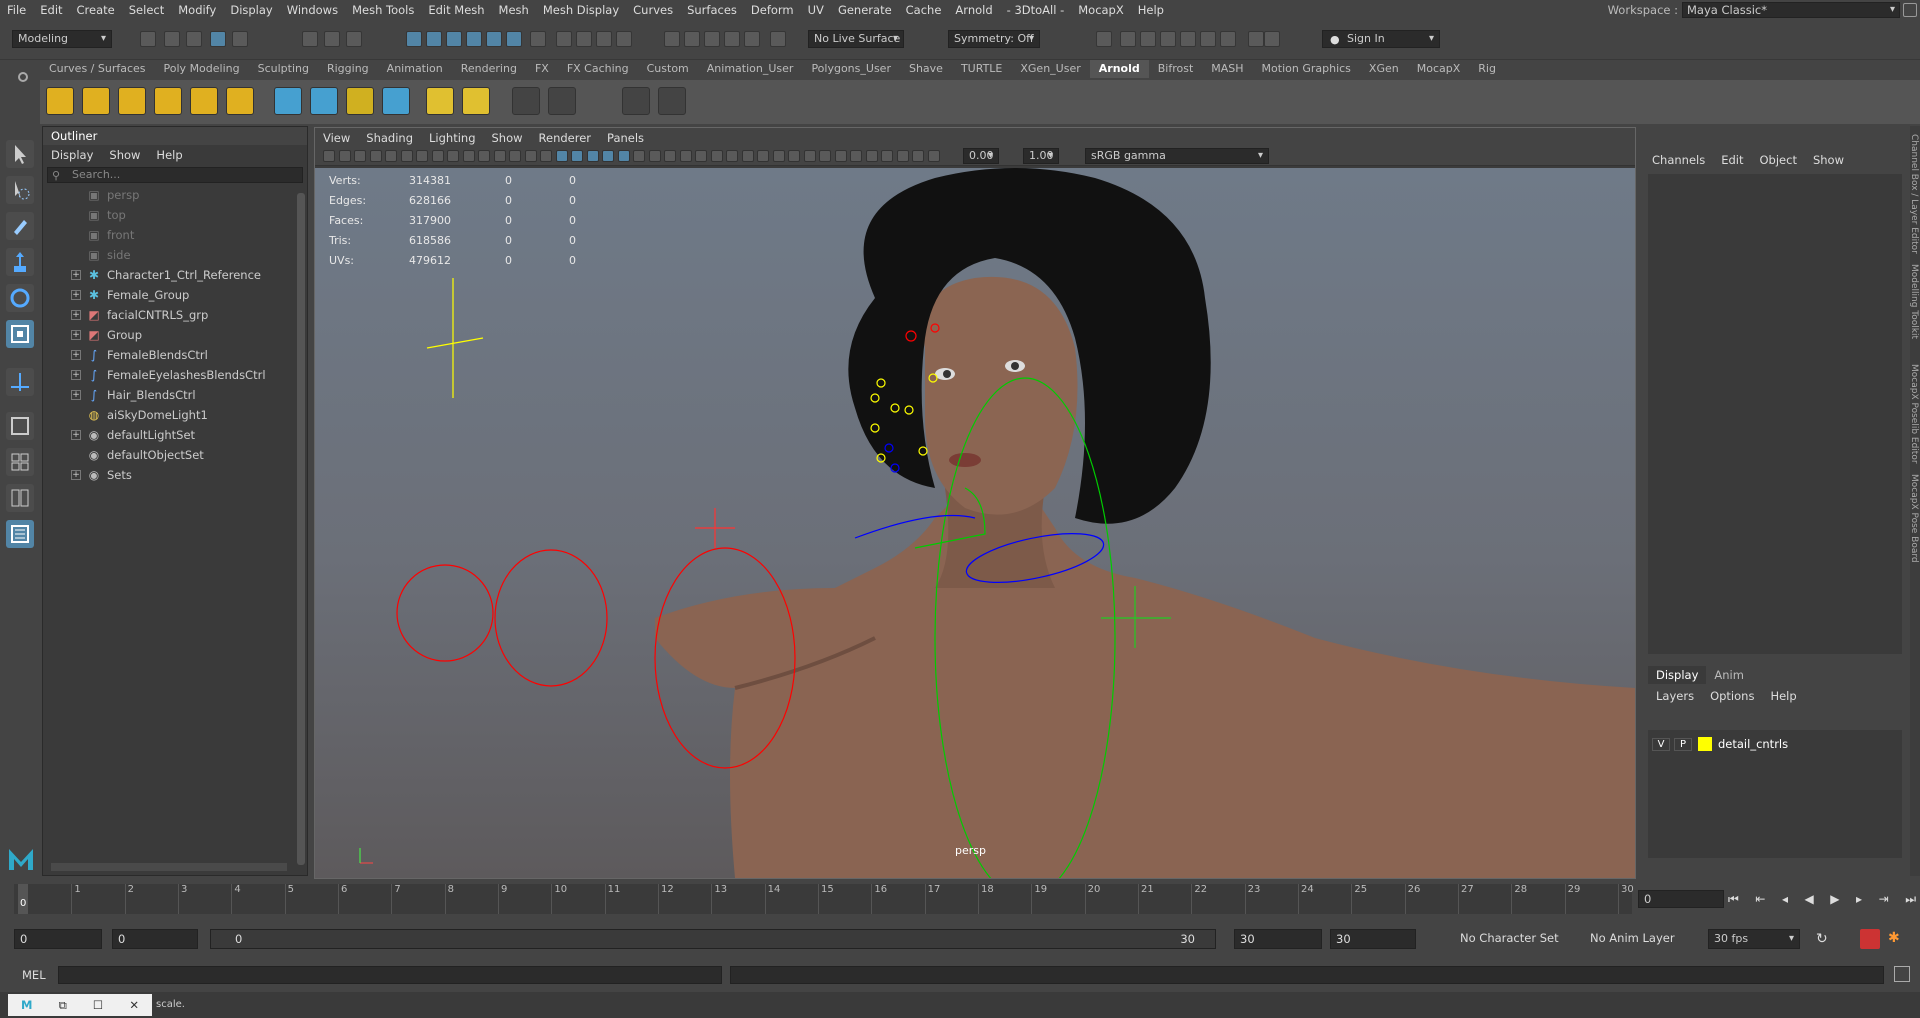 The height and width of the screenshot is (1018, 1920). Describe the element at coordinates (865, 10) in the screenshot. I see `menu-generate: Generate` at that location.